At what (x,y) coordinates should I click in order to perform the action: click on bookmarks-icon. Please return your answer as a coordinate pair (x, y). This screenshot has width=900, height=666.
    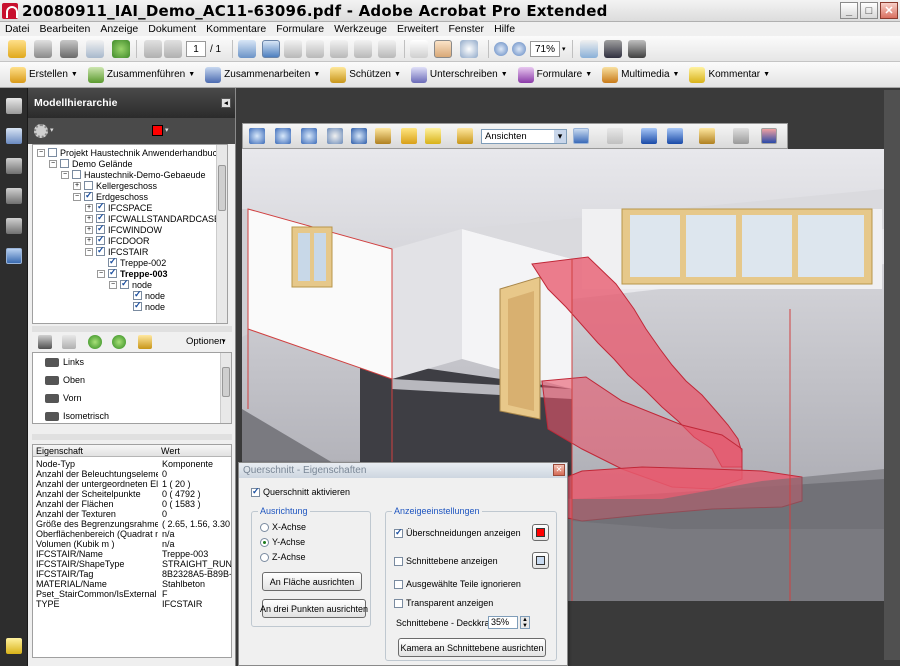
    Looking at the image, I should click on (14, 136).